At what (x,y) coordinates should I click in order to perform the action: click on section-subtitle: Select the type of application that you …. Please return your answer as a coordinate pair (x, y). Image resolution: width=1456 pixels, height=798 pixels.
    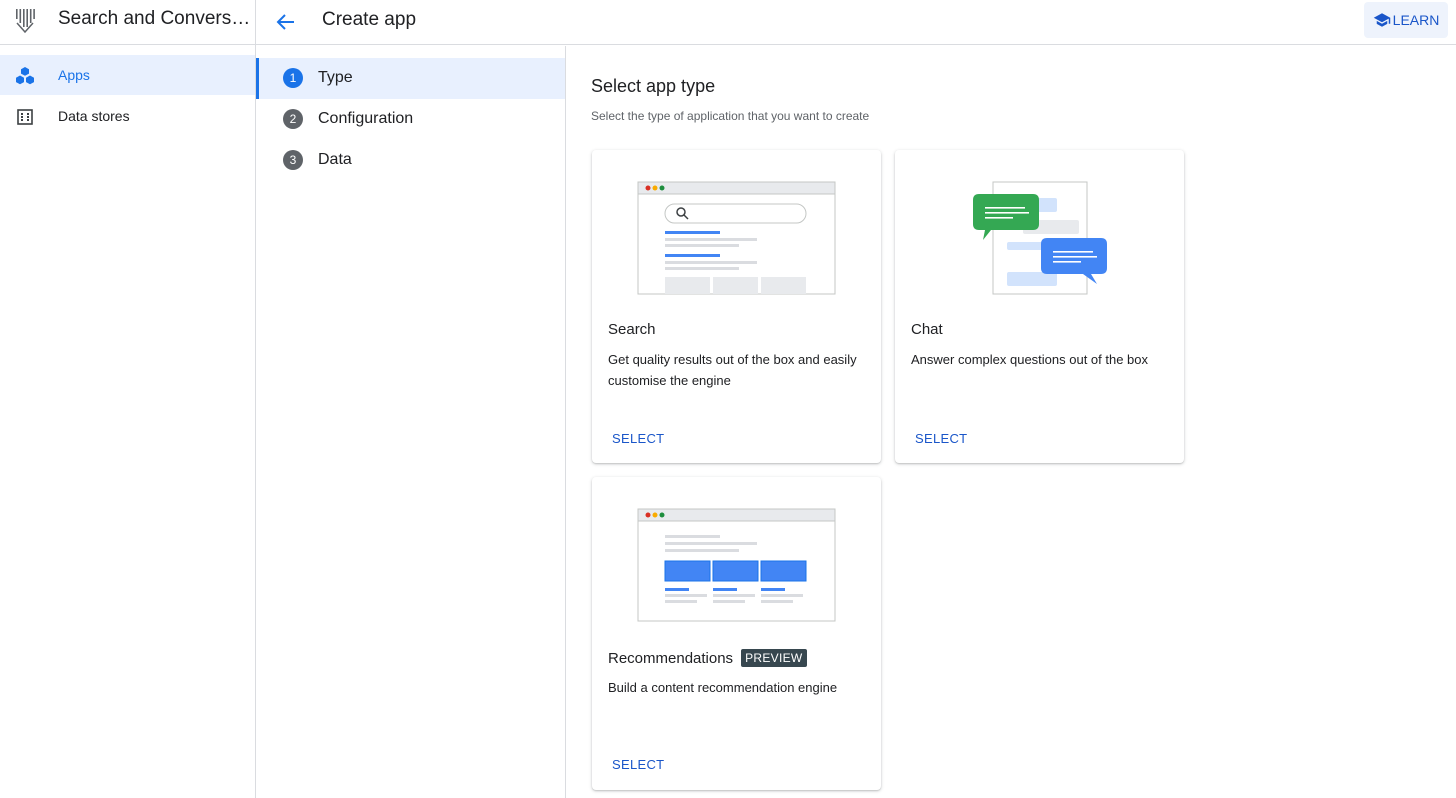
    Looking at the image, I should click on (730, 116).